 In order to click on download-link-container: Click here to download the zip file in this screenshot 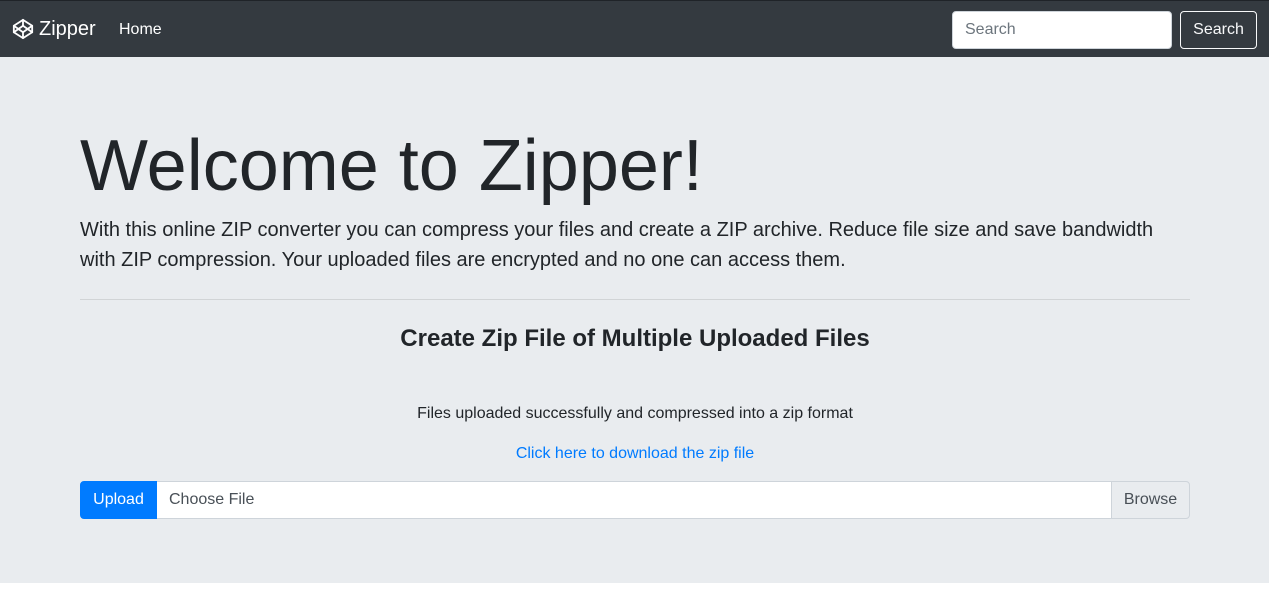, I will do `click(635, 454)`.